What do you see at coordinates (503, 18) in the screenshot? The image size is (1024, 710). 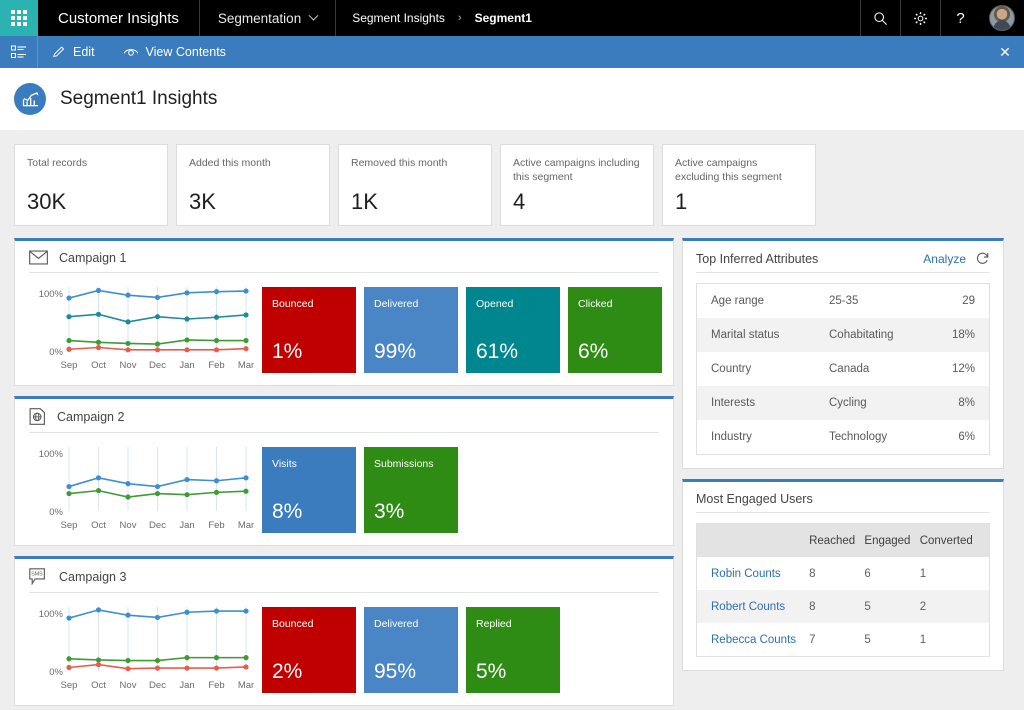 I see `breadcrumb-item-segment1: Segment1` at bounding box center [503, 18].